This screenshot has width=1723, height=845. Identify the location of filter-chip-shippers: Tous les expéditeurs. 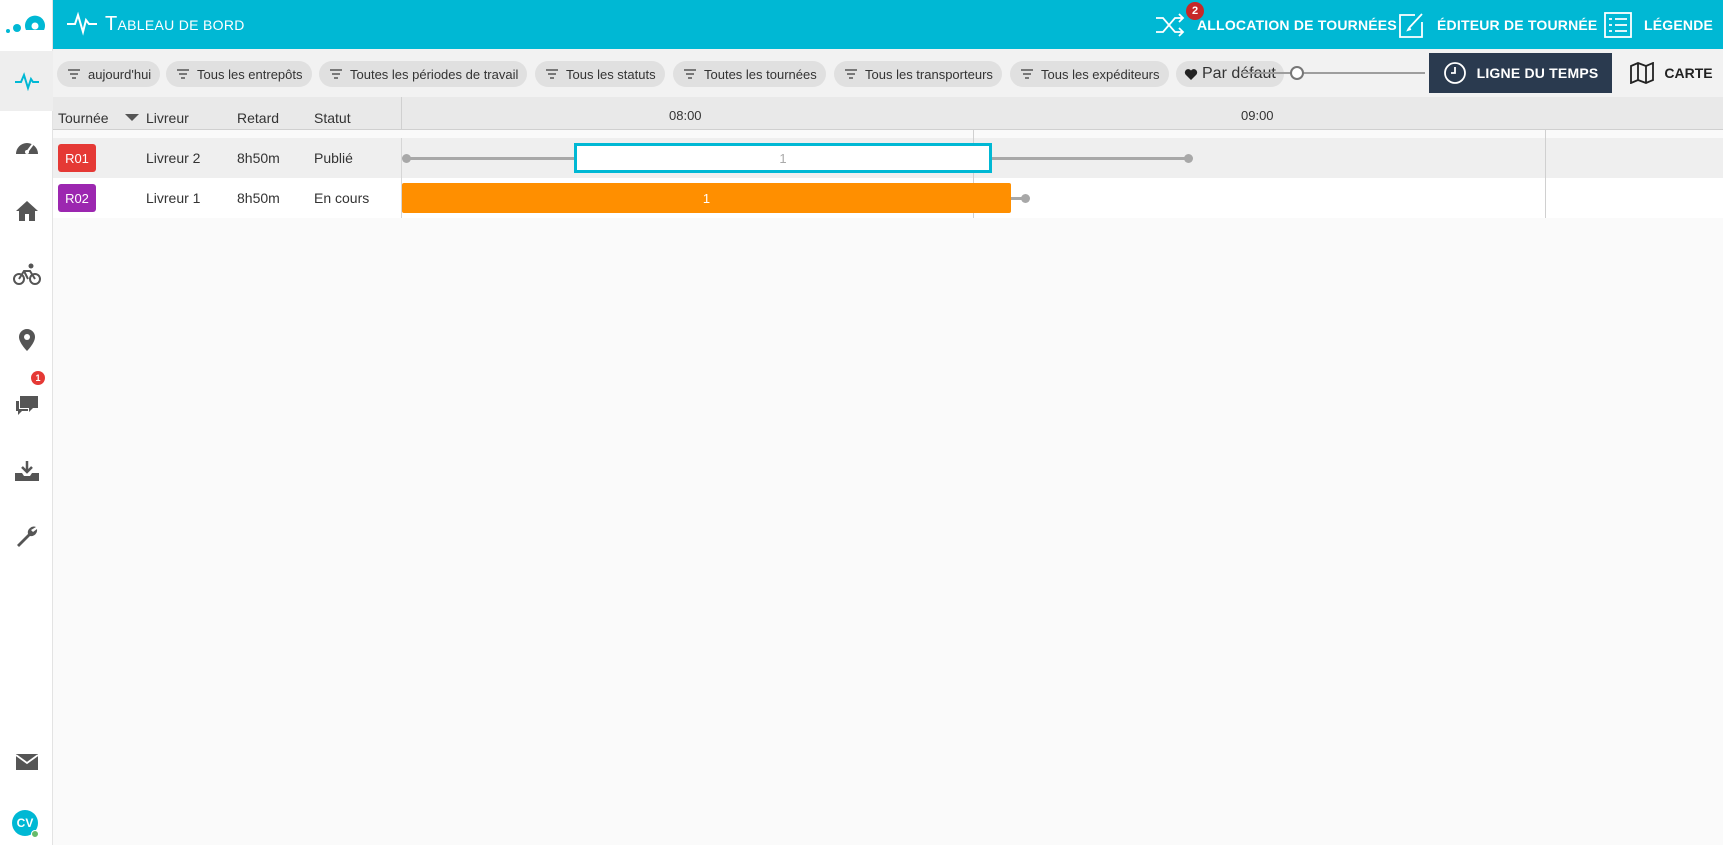
(1089, 74).